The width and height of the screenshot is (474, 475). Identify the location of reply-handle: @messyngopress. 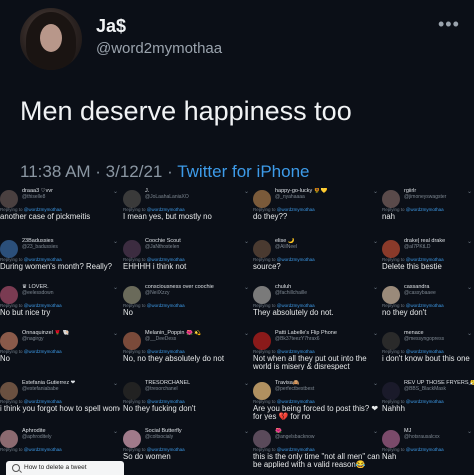
(424, 339).